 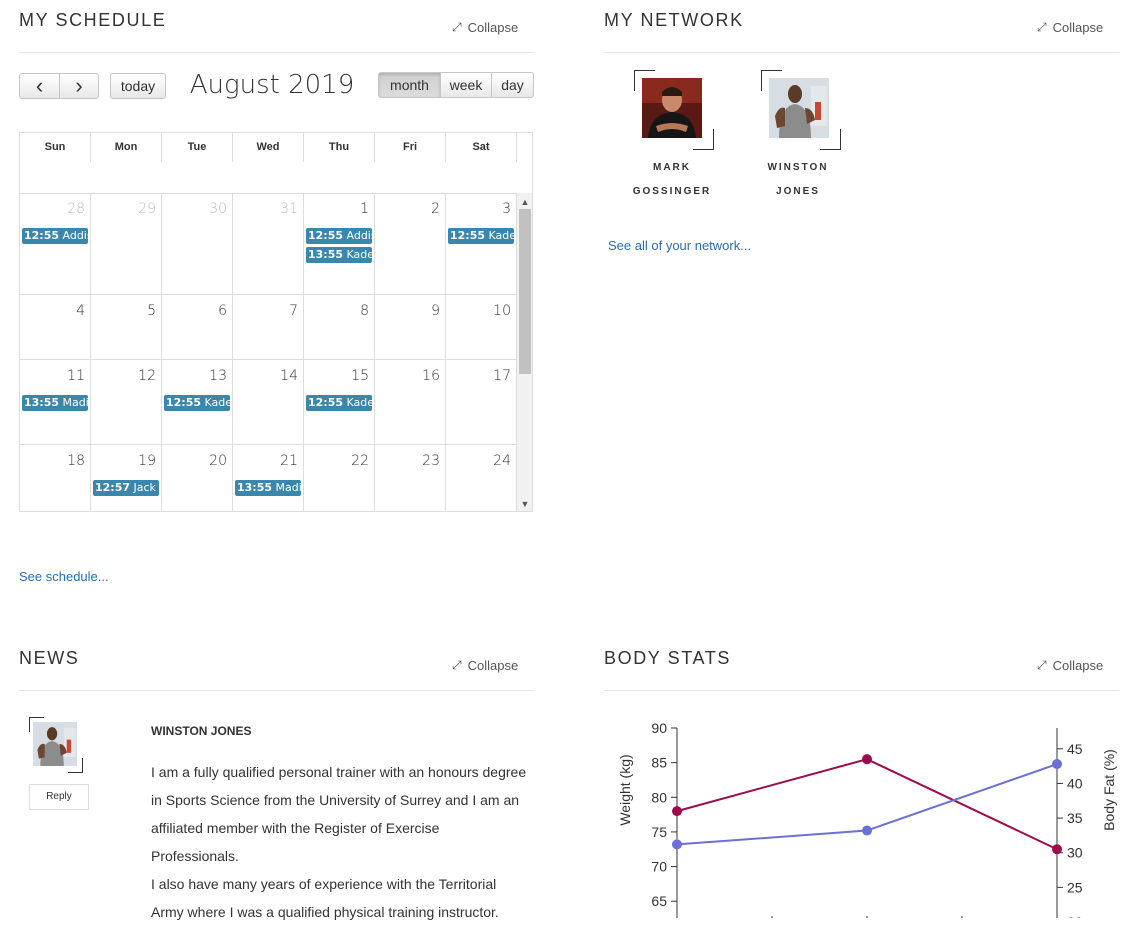 I want to click on day-cell: 29, so click(x=126, y=244).